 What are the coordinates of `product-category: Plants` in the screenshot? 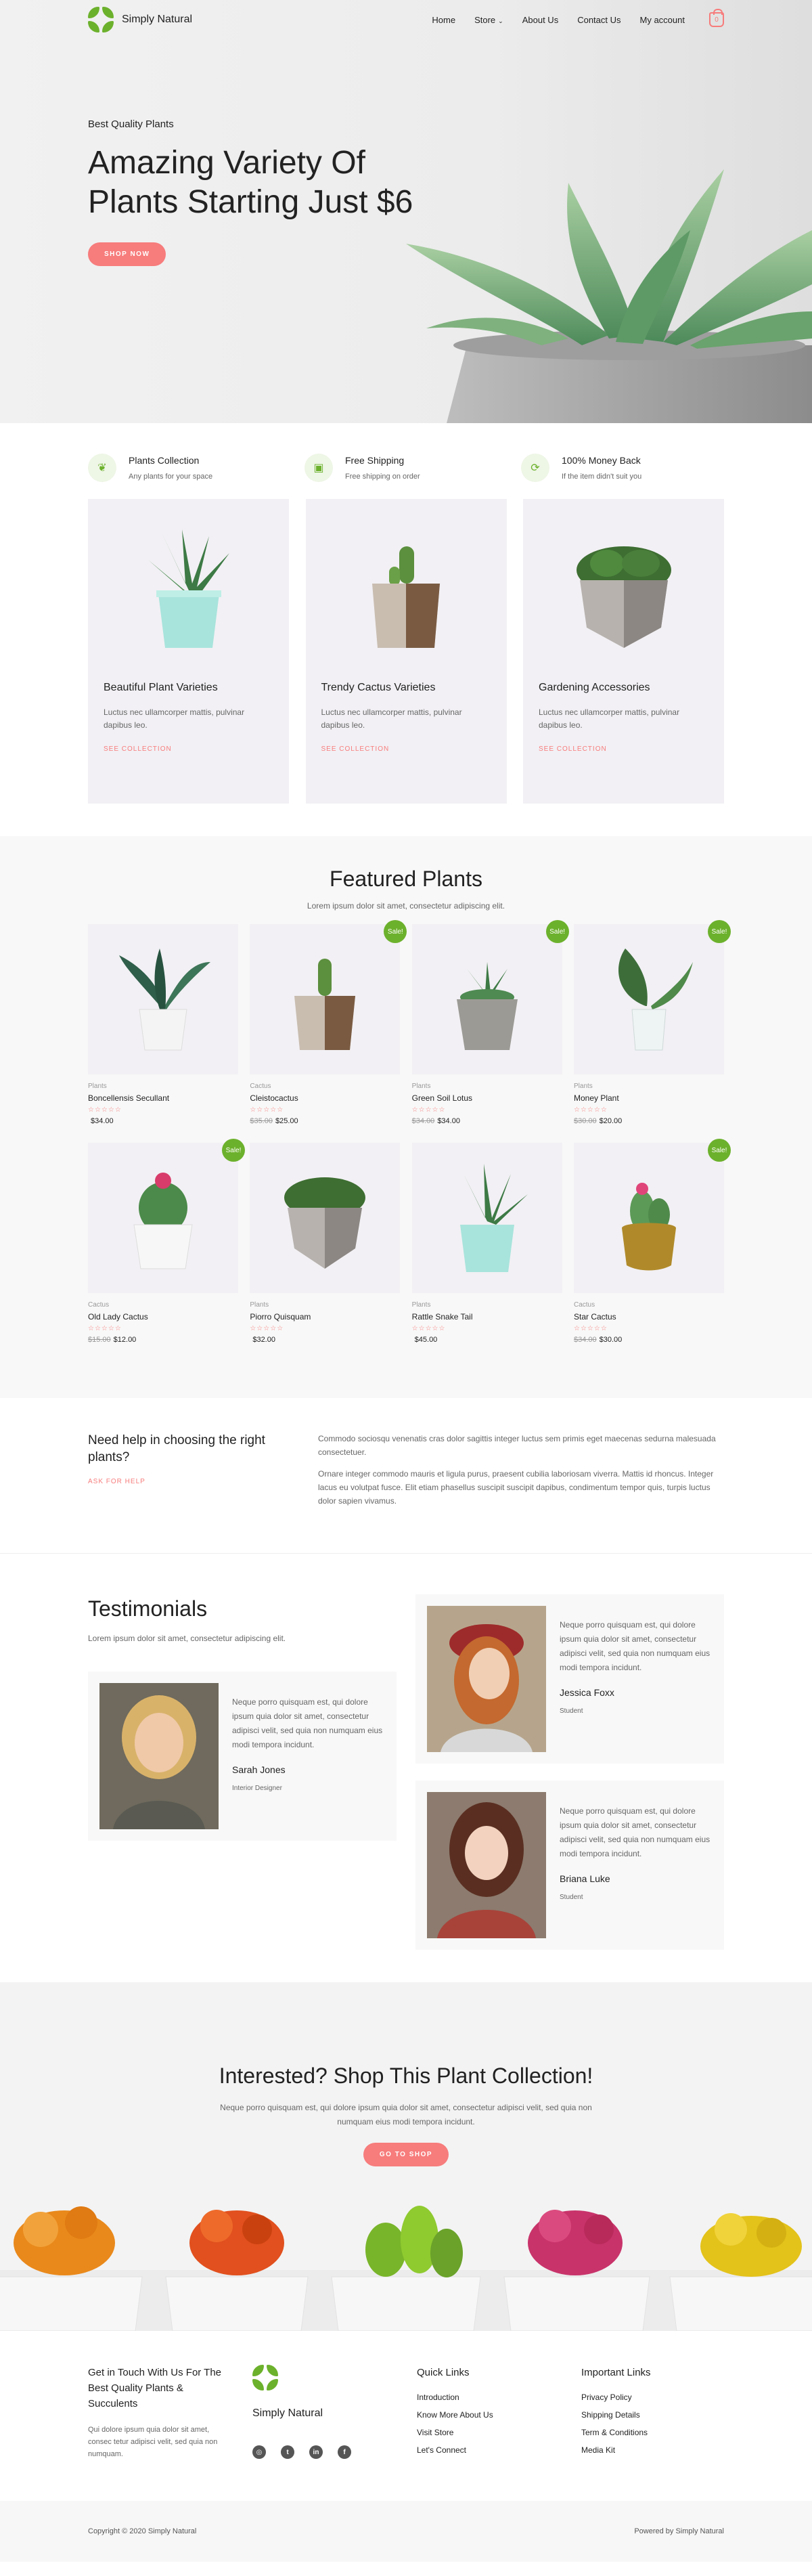 It's located at (97, 1086).